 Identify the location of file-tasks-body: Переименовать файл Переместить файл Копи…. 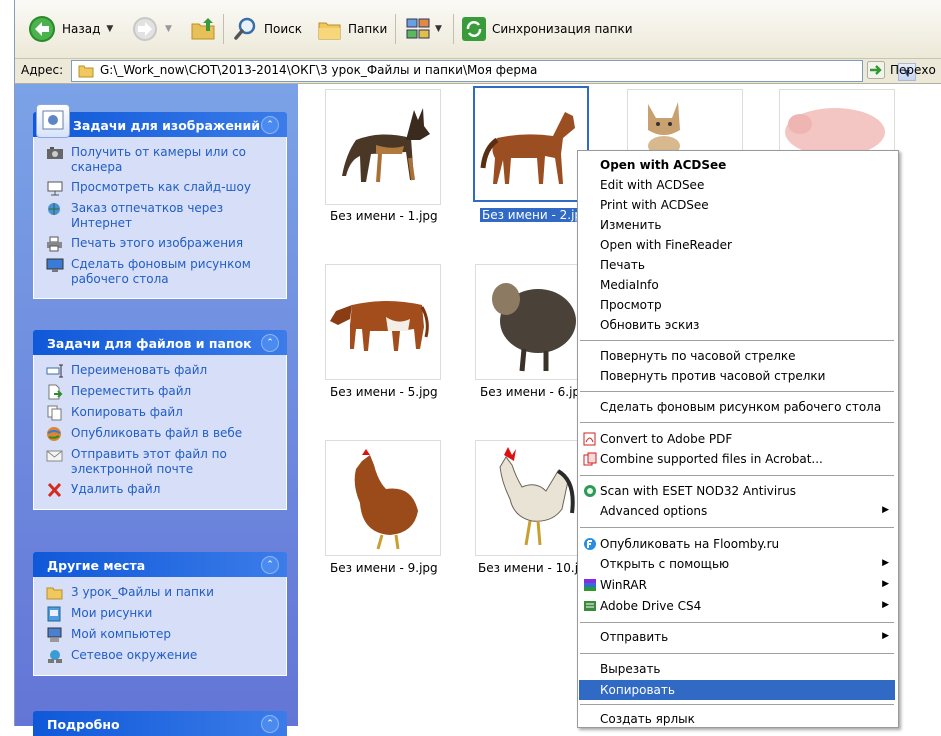
(160, 432).